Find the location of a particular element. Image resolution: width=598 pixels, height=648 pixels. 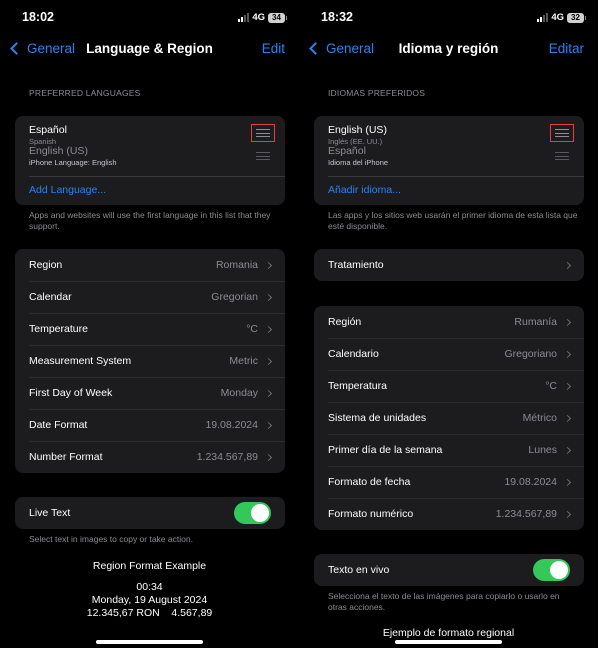

settings-row-first-day-of-week: Primer día de la semana Lunes is located at coordinates (449, 450).